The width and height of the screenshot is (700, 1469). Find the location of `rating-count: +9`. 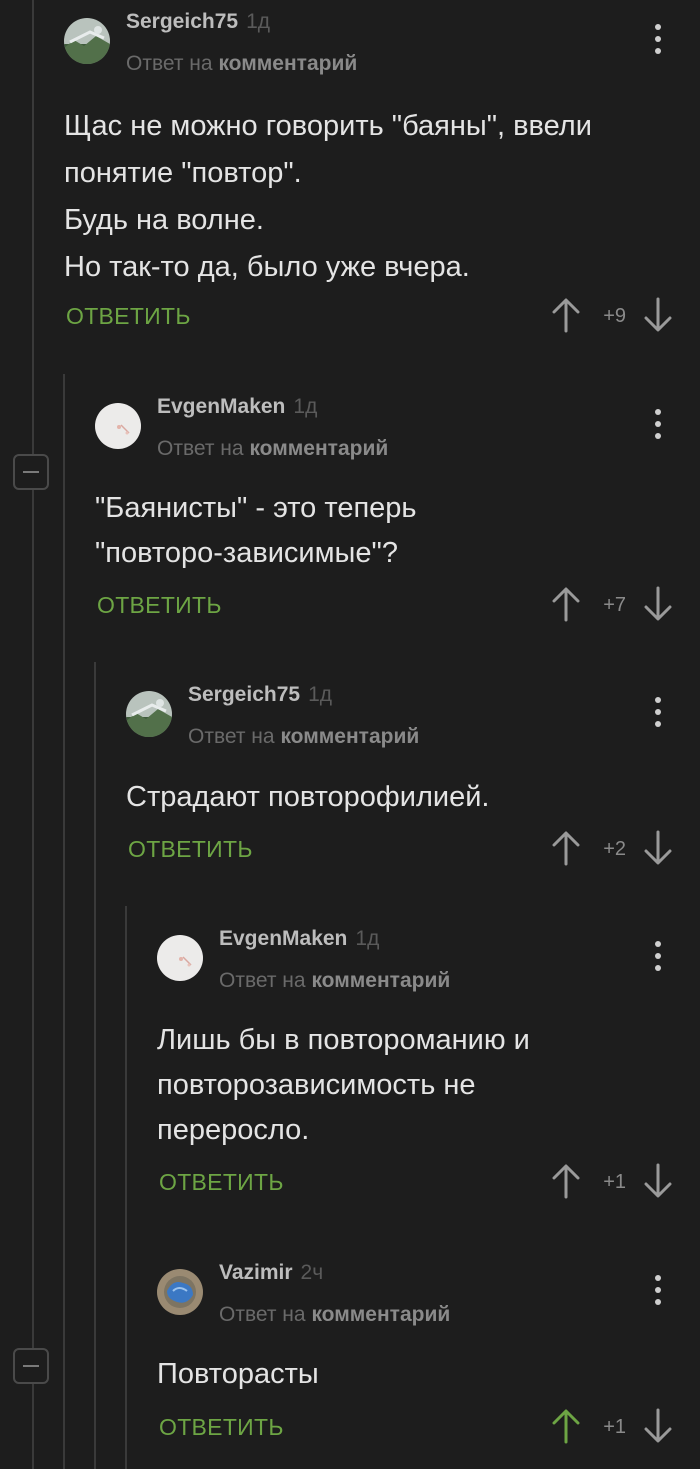

rating-count: +9 is located at coordinates (614, 316).